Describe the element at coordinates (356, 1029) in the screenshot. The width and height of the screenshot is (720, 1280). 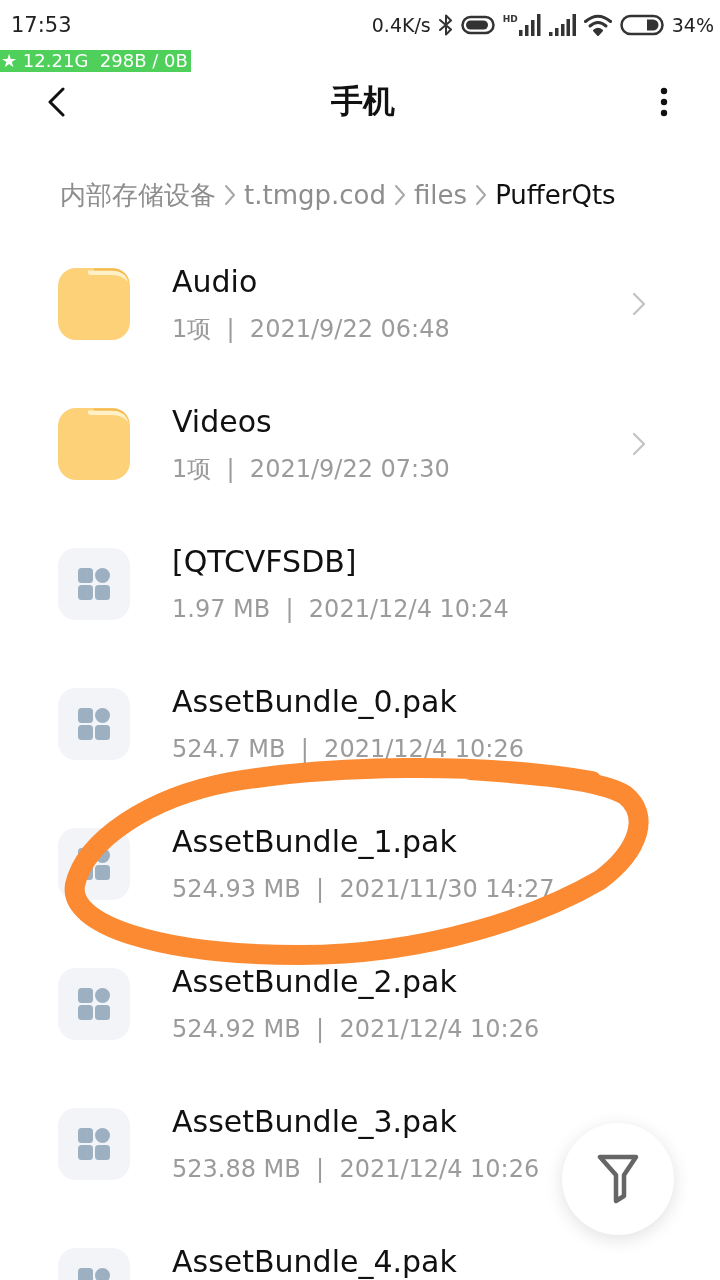
I see `file-details: 524.92 MB | 2021/12/4 10:26` at that location.